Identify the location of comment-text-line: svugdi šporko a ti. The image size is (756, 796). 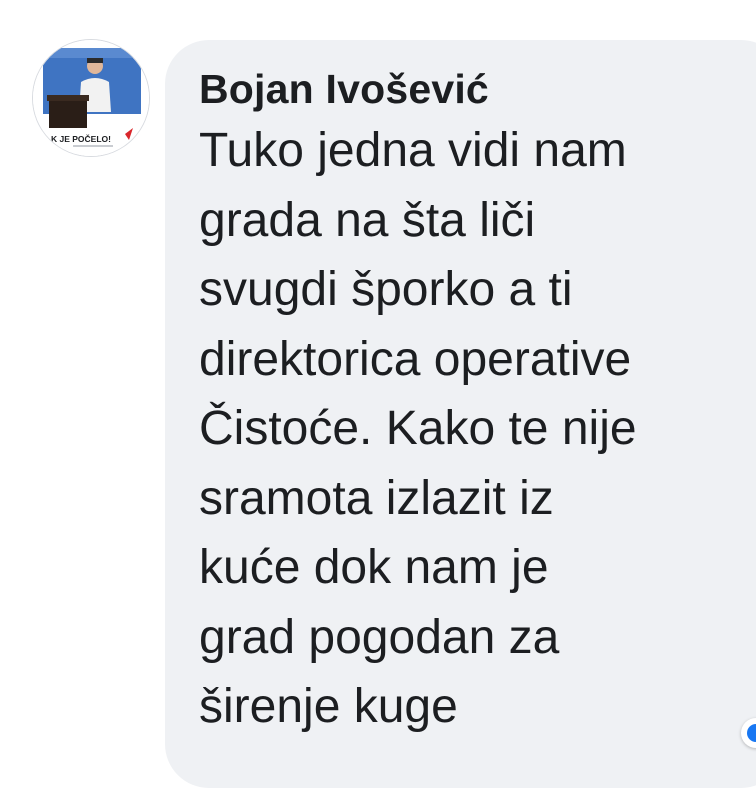
(386, 289).